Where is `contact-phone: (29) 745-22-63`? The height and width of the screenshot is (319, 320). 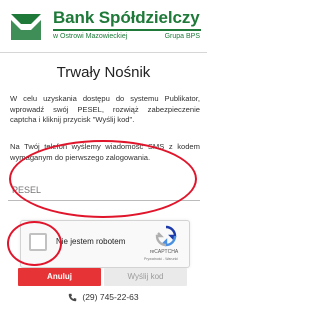
contact-phone: (29) 745-22-63 is located at coordinates (103, 297).